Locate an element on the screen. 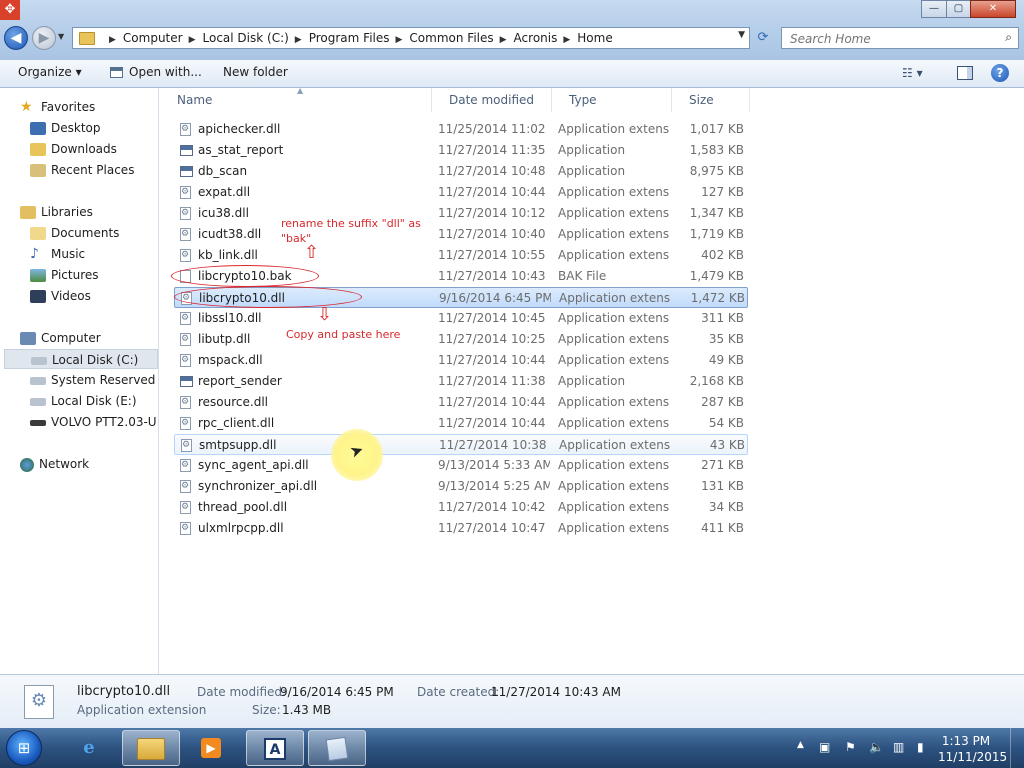 Image resolution: width=1024 pixels, height=768 pixels. tray-app-icon: ▣ is located at coordinates (824, 747).